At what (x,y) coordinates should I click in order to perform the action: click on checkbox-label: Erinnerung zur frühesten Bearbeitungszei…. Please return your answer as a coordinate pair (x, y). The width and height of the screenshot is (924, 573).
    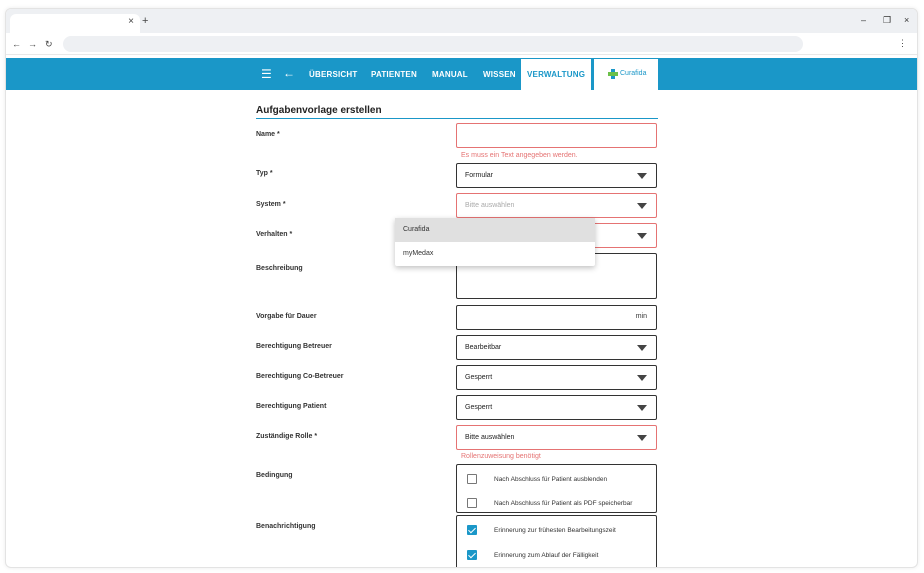
    Looking at the image, I should click on (555, 530).